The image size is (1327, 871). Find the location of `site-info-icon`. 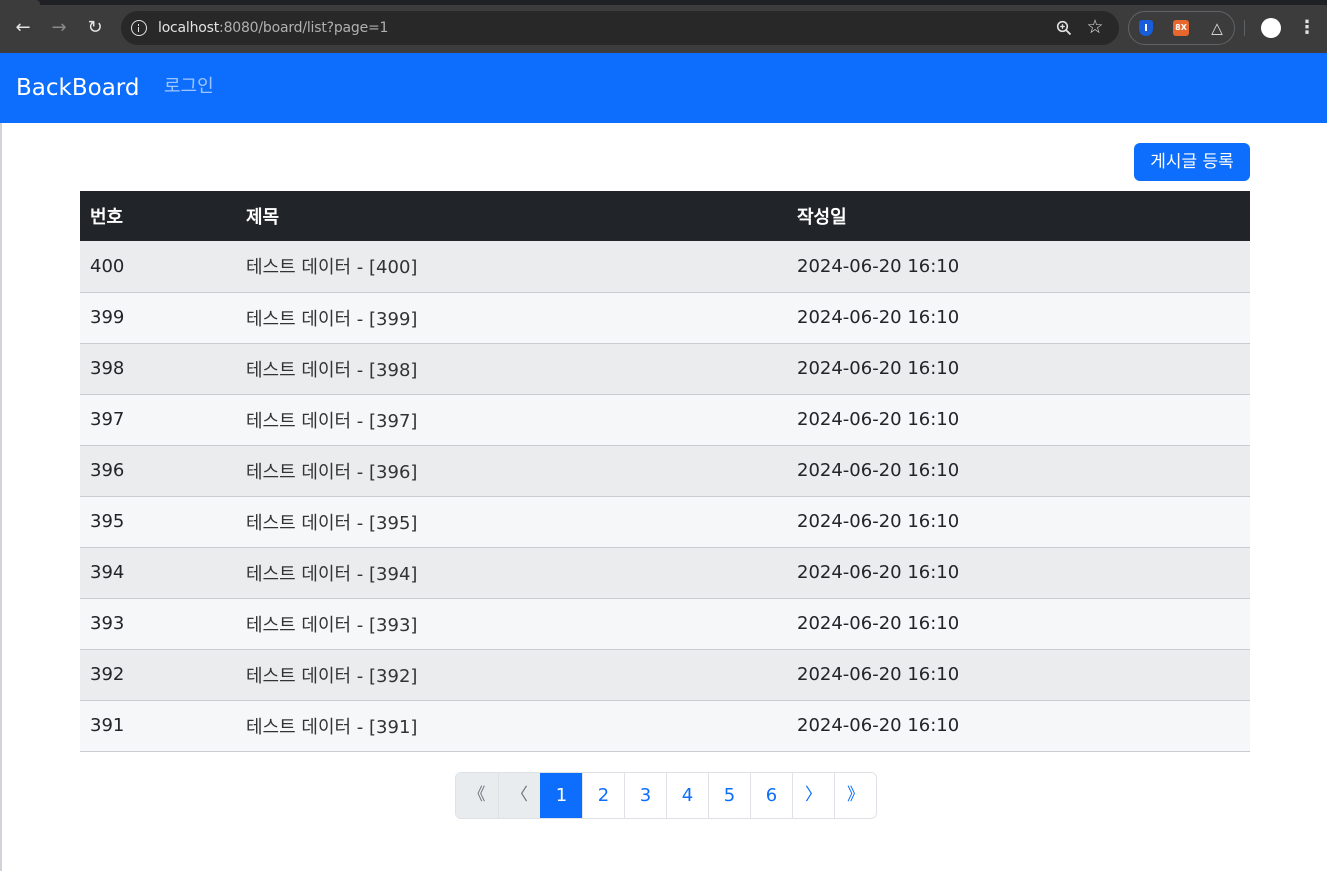

site-info-icon is located at coordinates (139, 28).